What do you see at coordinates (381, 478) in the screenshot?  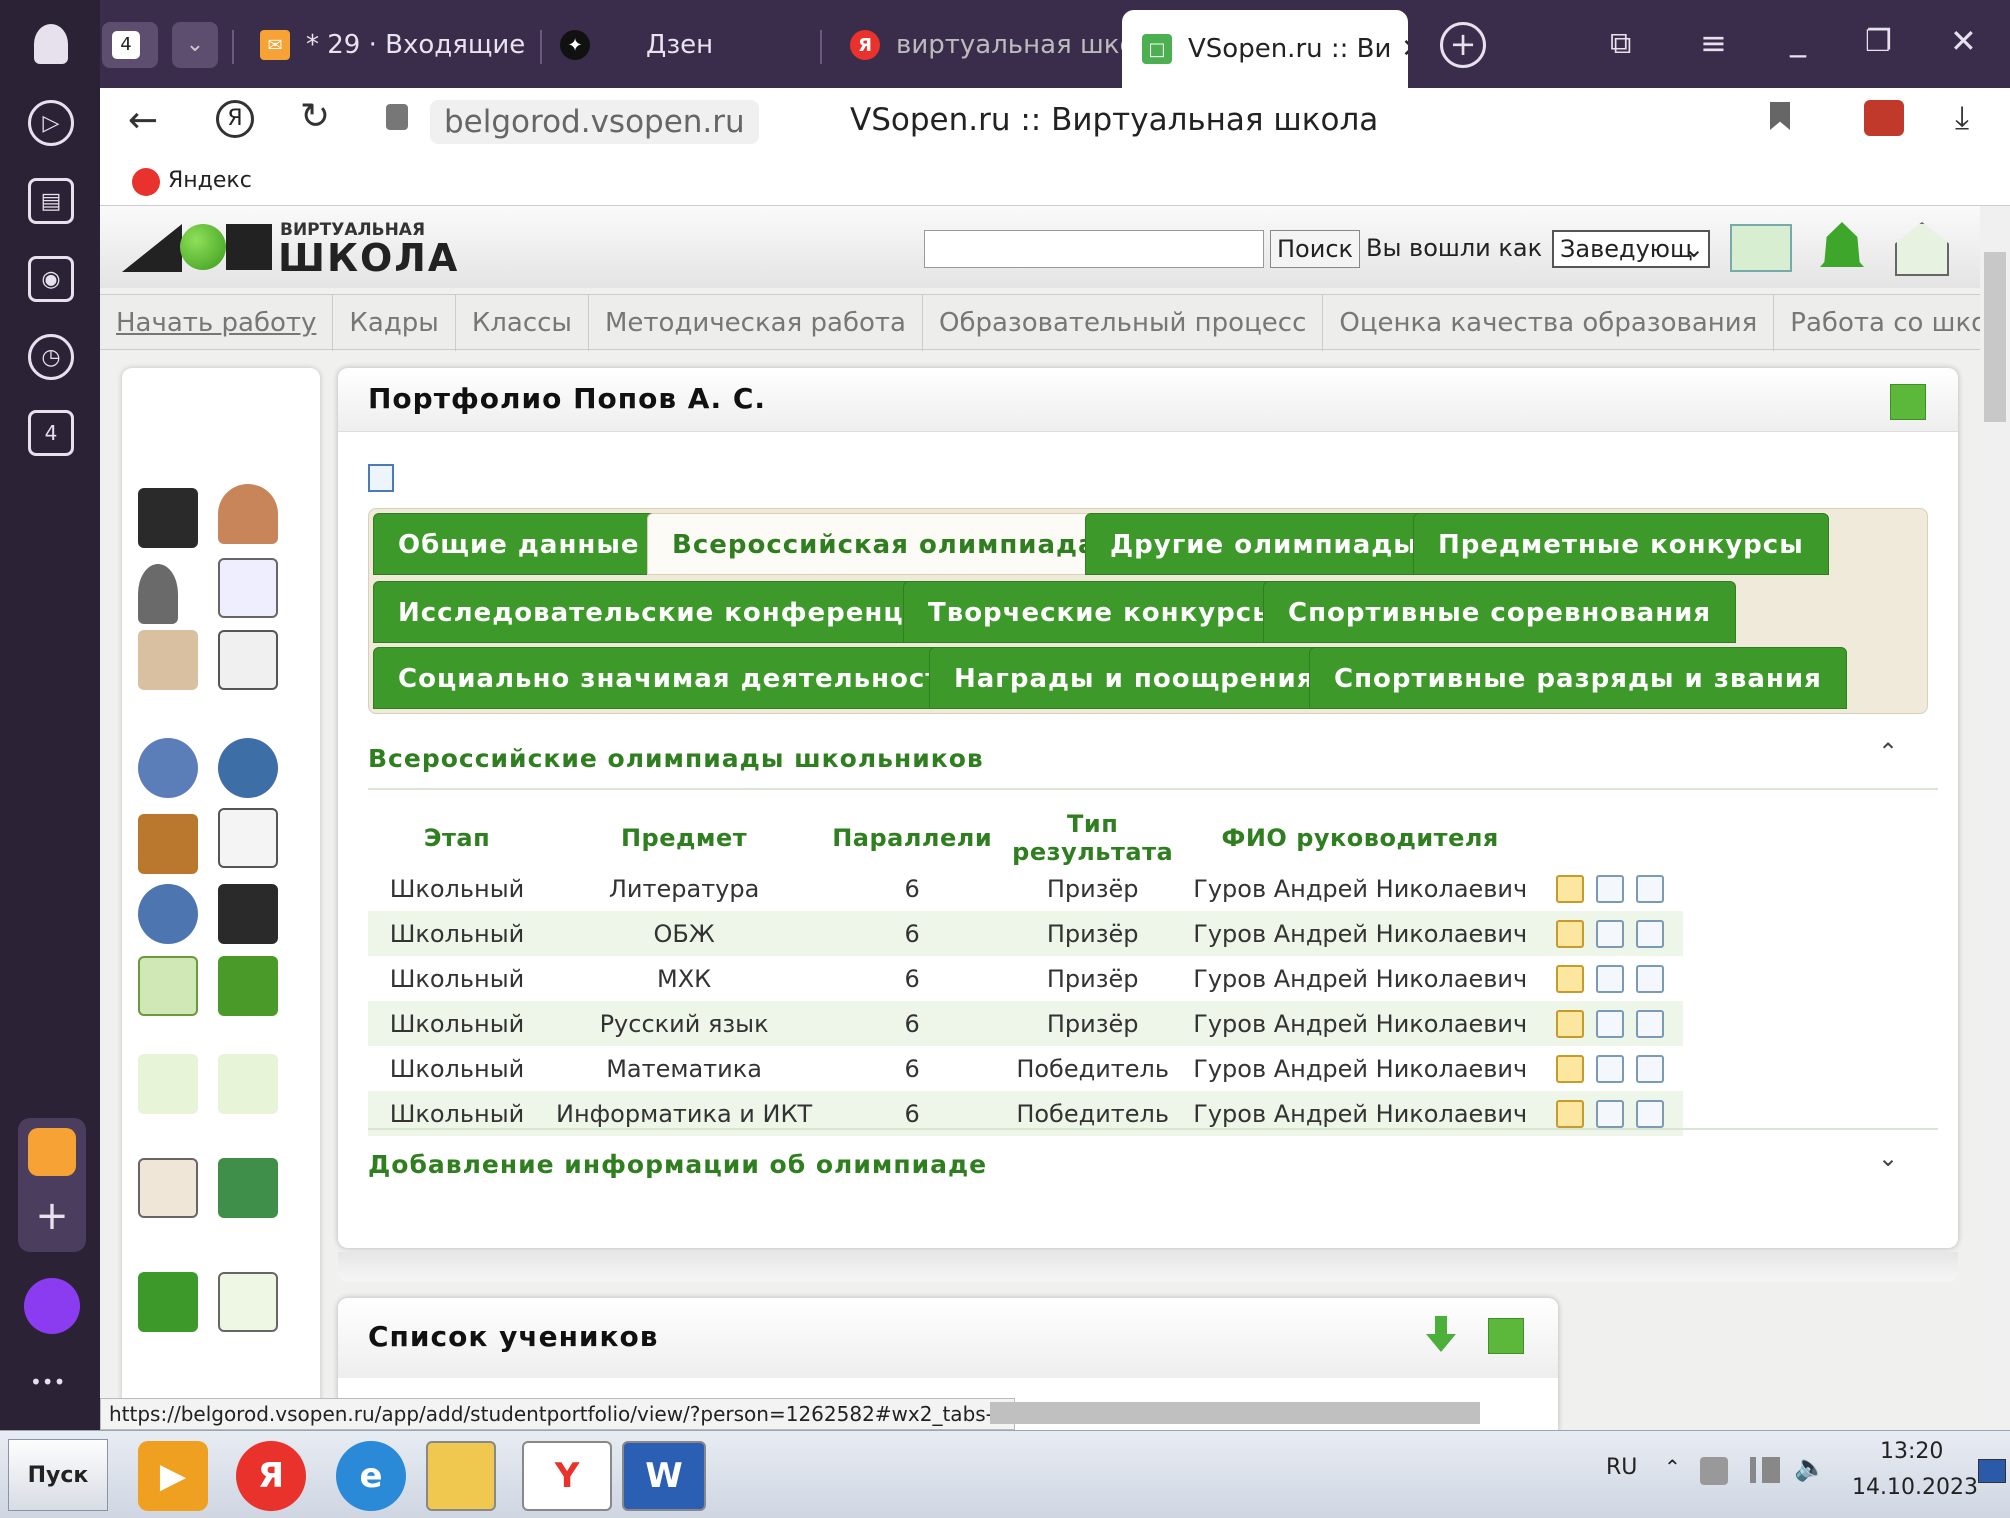 I see `chart-report-icon` at bounding box center [381, 478].